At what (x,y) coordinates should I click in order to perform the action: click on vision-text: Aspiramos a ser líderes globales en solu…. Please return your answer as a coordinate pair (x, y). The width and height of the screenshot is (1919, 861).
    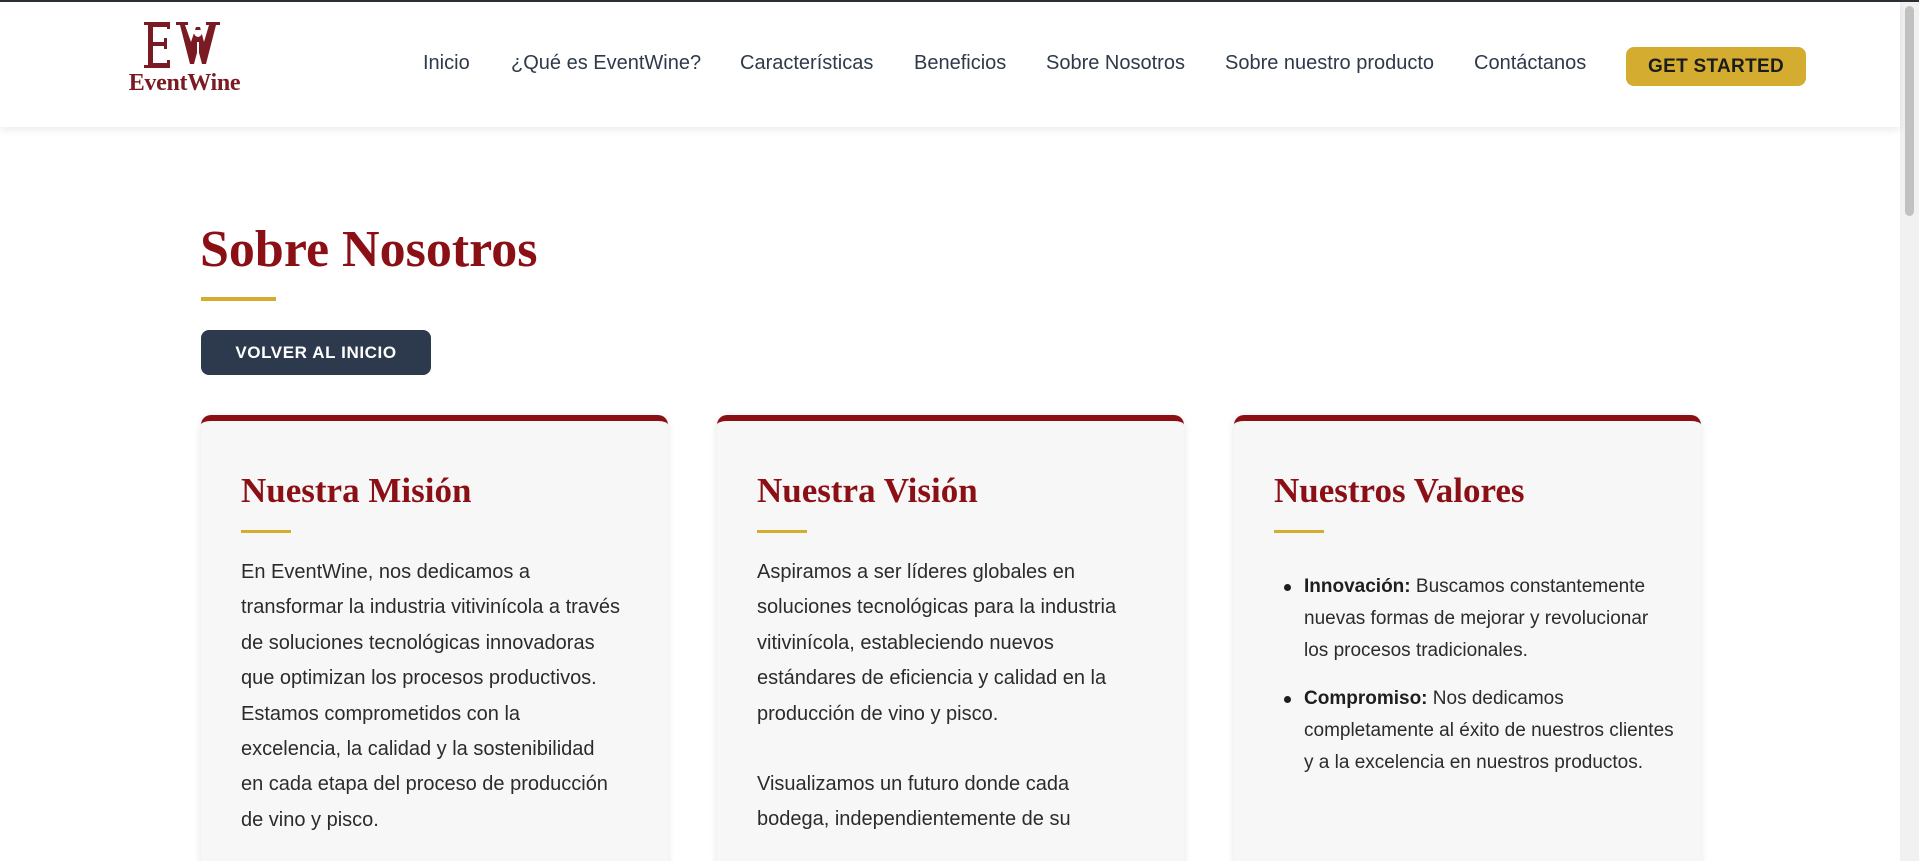
    Looking at the image, I should click on (947, 696).